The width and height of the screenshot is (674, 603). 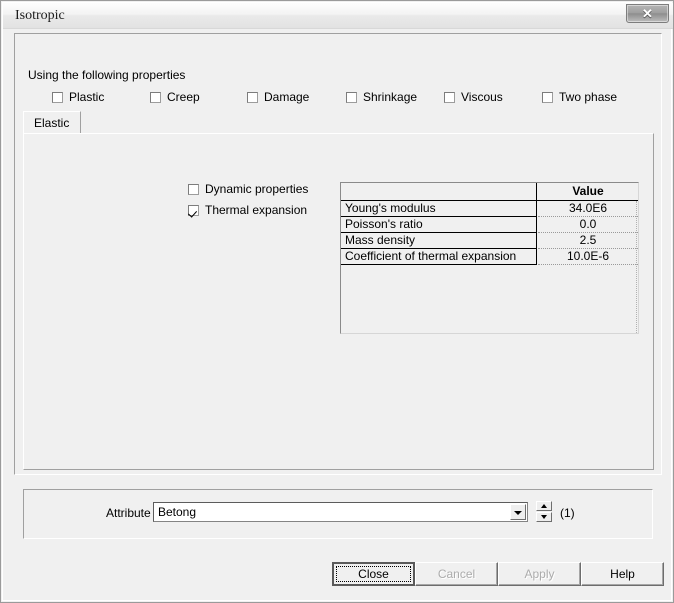 I want to click on checkbox-label-creep: Creep, so click(x=183, y=97).